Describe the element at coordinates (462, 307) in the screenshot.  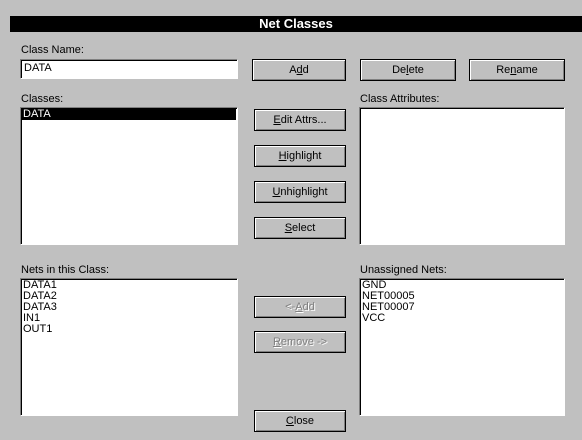
I see `unassigned-net-list-item: NET00007` at that location.